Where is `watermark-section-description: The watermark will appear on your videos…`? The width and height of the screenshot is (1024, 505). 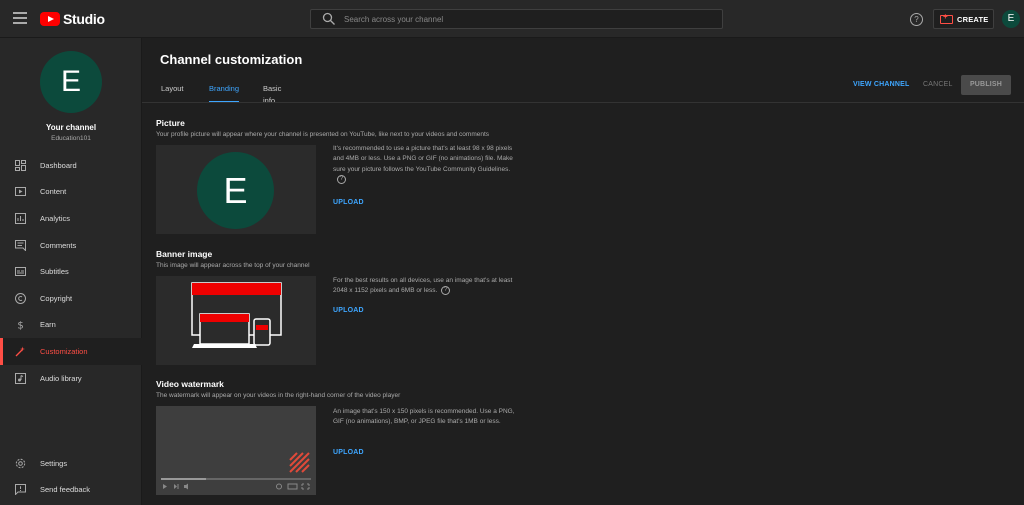
watermark-section-description: The watermark will appear on your videos… is located at coordinates (278, 395).